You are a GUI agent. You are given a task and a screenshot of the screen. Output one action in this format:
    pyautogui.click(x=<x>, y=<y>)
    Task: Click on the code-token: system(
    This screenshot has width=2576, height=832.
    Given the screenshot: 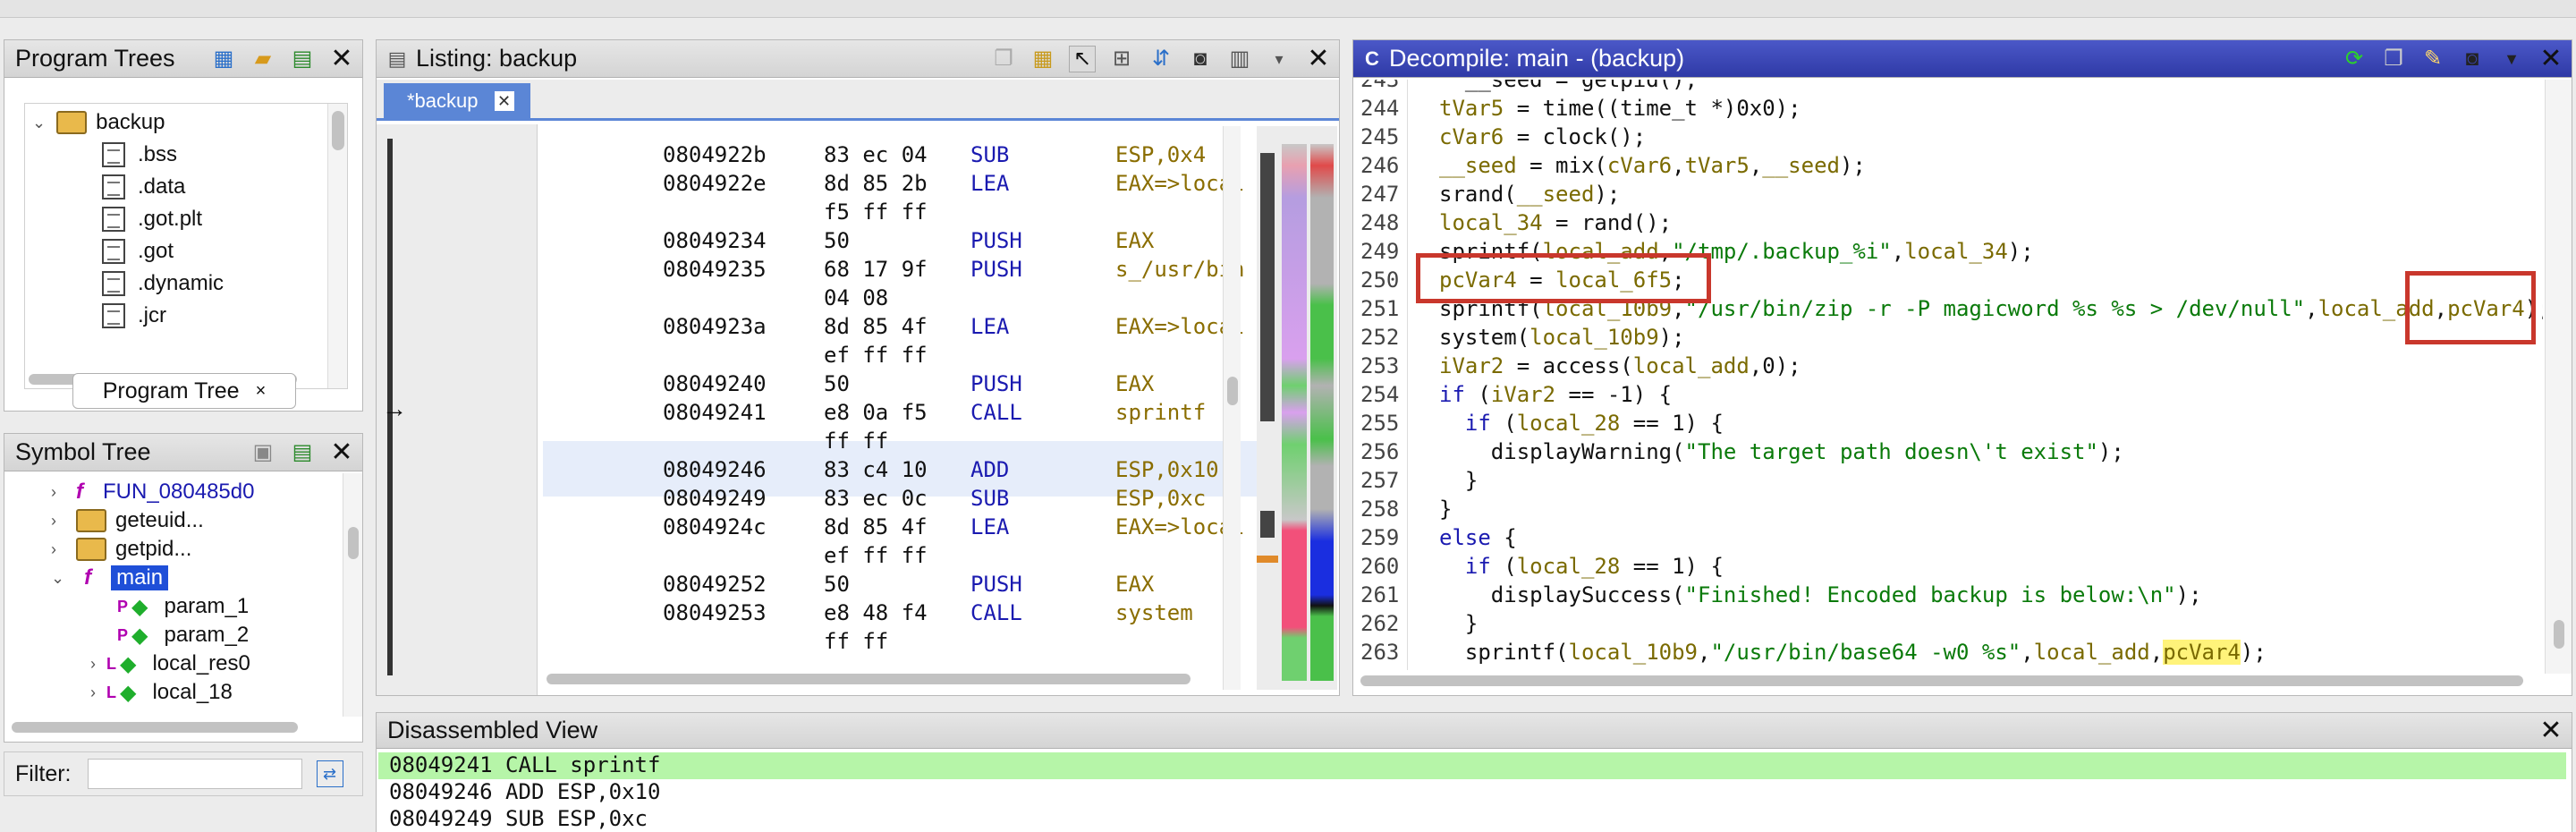 What is the action you would take?
    pyautogui.click(x=1484, y=337)
    